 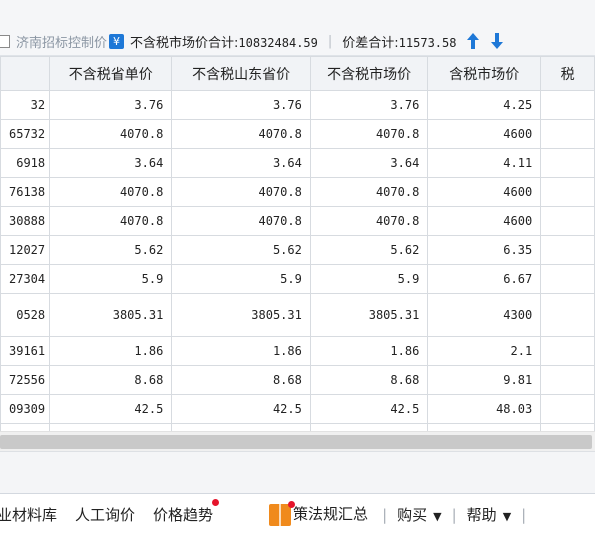 I want to click on horizontal-scrollbar, so click(x=297, y=441).